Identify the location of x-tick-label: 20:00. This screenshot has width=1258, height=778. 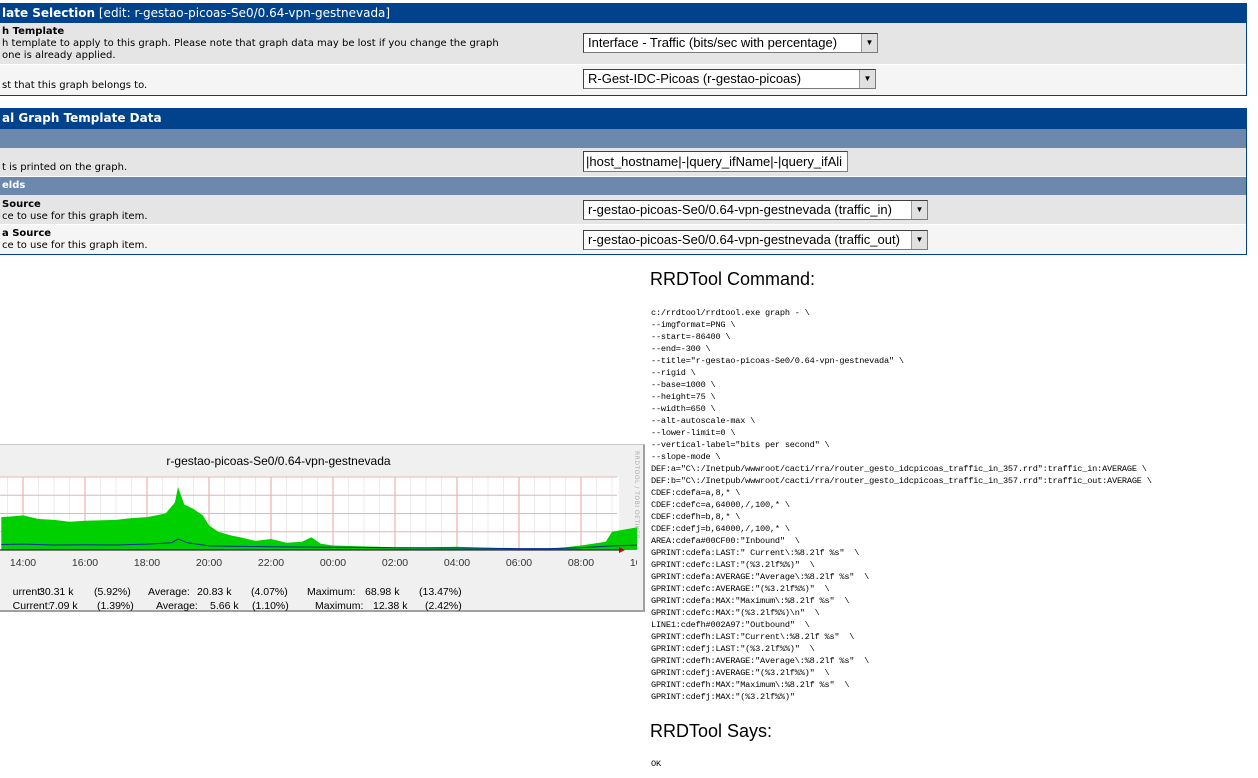
(209, 563).